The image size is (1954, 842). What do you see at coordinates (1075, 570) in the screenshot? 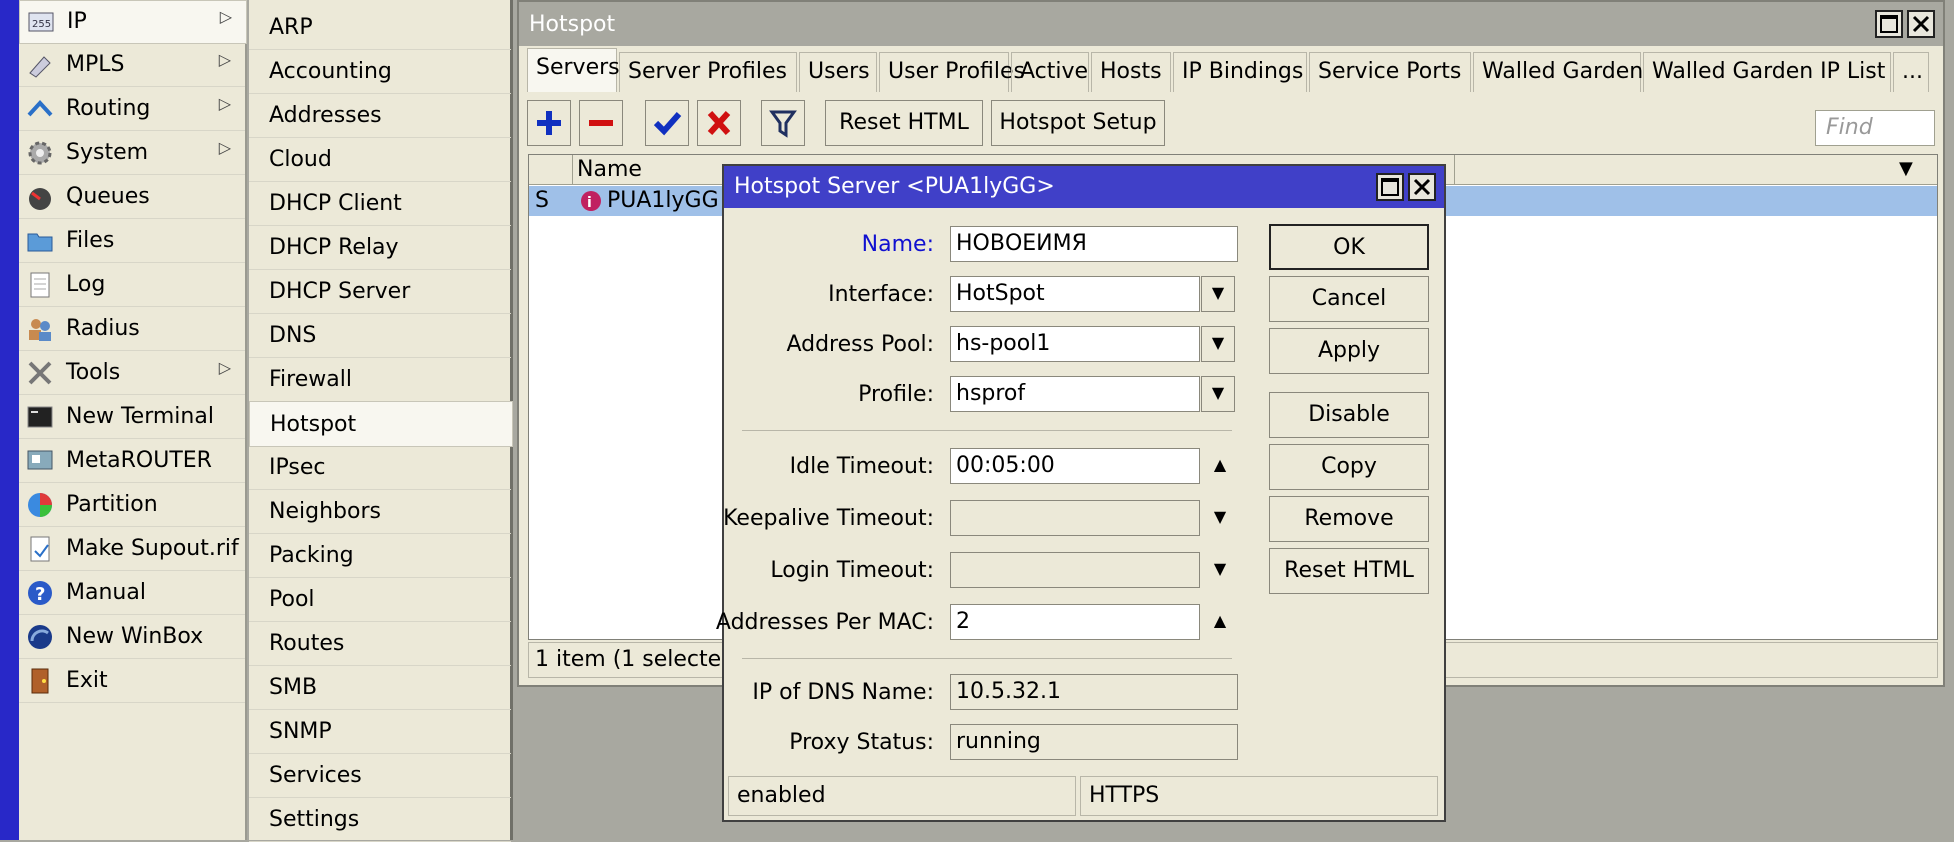
I see `login-timeout-field` at bounding box center [1075, 570].